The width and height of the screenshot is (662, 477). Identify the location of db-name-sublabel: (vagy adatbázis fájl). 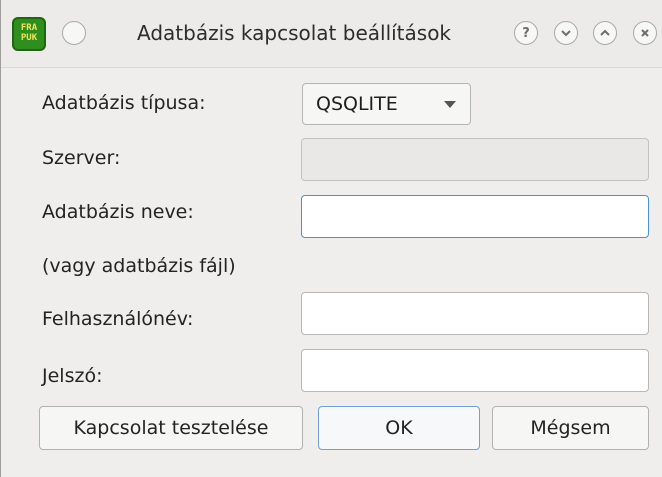
(139, 266).